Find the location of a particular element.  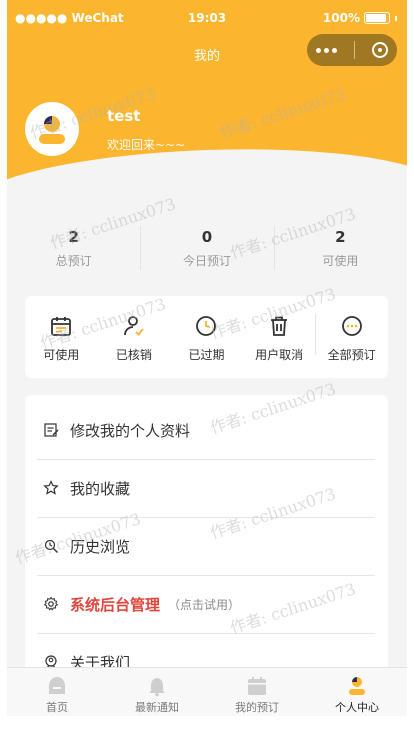

battery-percent: 100% is located at coordinates (341, 18).